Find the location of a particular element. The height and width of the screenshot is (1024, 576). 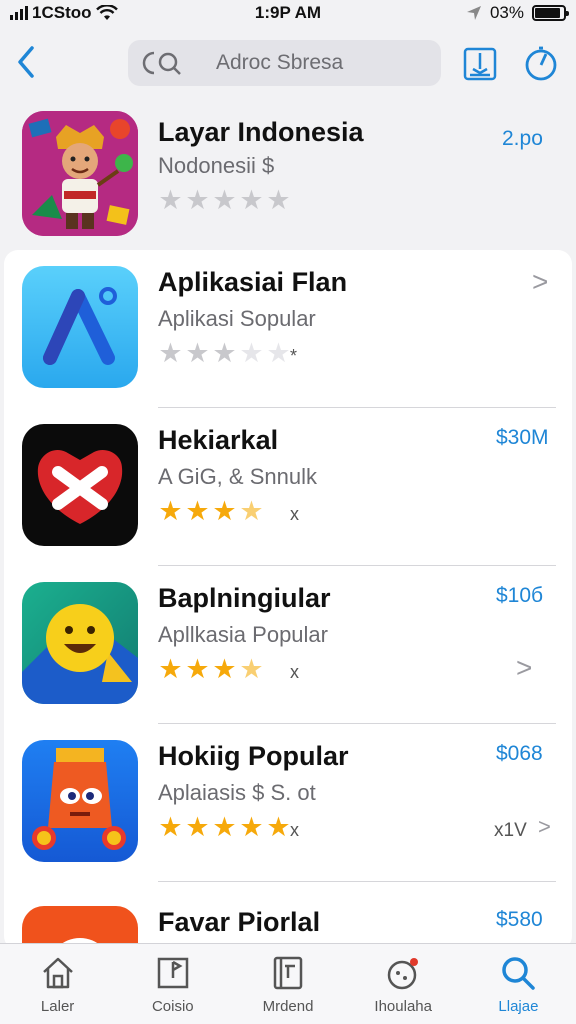

monster-character-icon is located at coordinates (80, 801).